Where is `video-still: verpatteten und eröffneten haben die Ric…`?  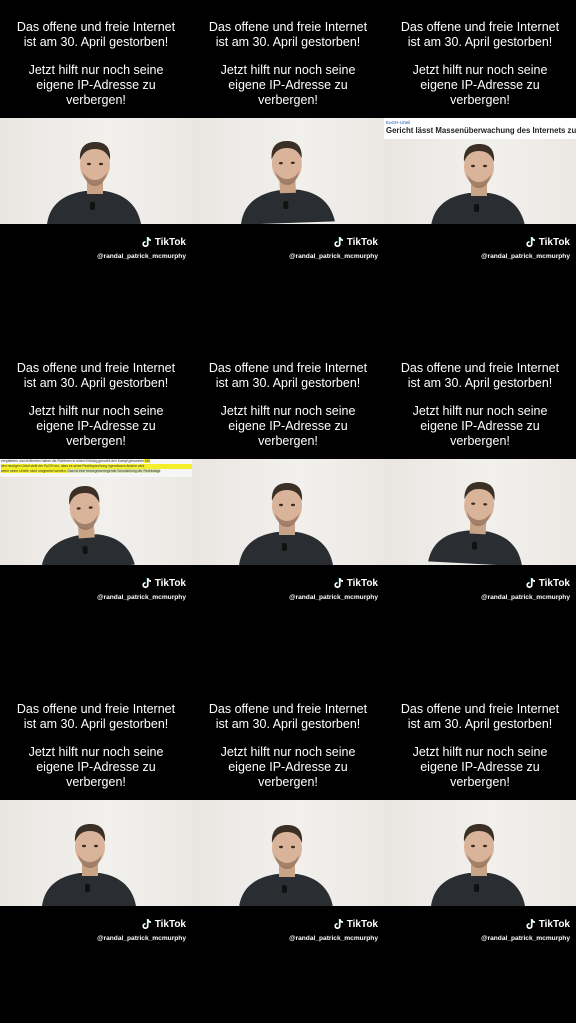
video-still: verpatteten und eröffneten haben die Ric… is located at coordinates (96, 512).